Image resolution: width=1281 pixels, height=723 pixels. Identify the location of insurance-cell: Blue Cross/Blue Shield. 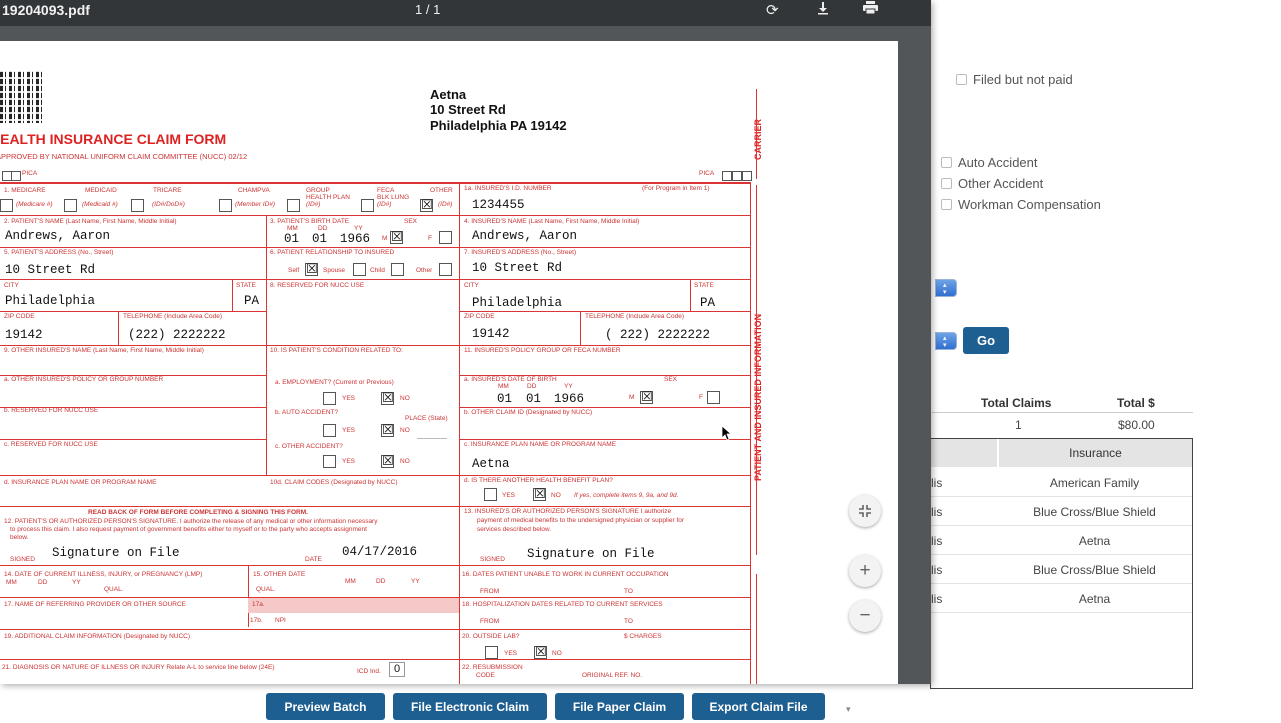
(1094, 570).